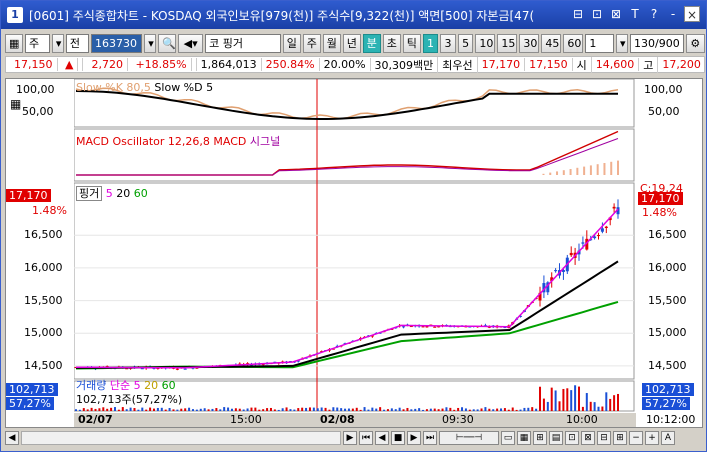  What do you see at coordinates (167, 43) in the screenshot?
I see `search-icon: 🔍` at bounding box center [167, 43].